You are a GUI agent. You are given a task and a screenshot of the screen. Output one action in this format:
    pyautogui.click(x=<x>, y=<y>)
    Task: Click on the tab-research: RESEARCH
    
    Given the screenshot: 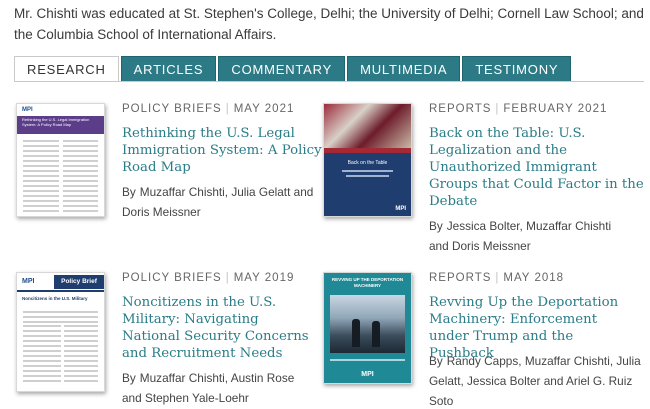 What is the action you would take?
    pyautogui.click(x=66, y=69)
    